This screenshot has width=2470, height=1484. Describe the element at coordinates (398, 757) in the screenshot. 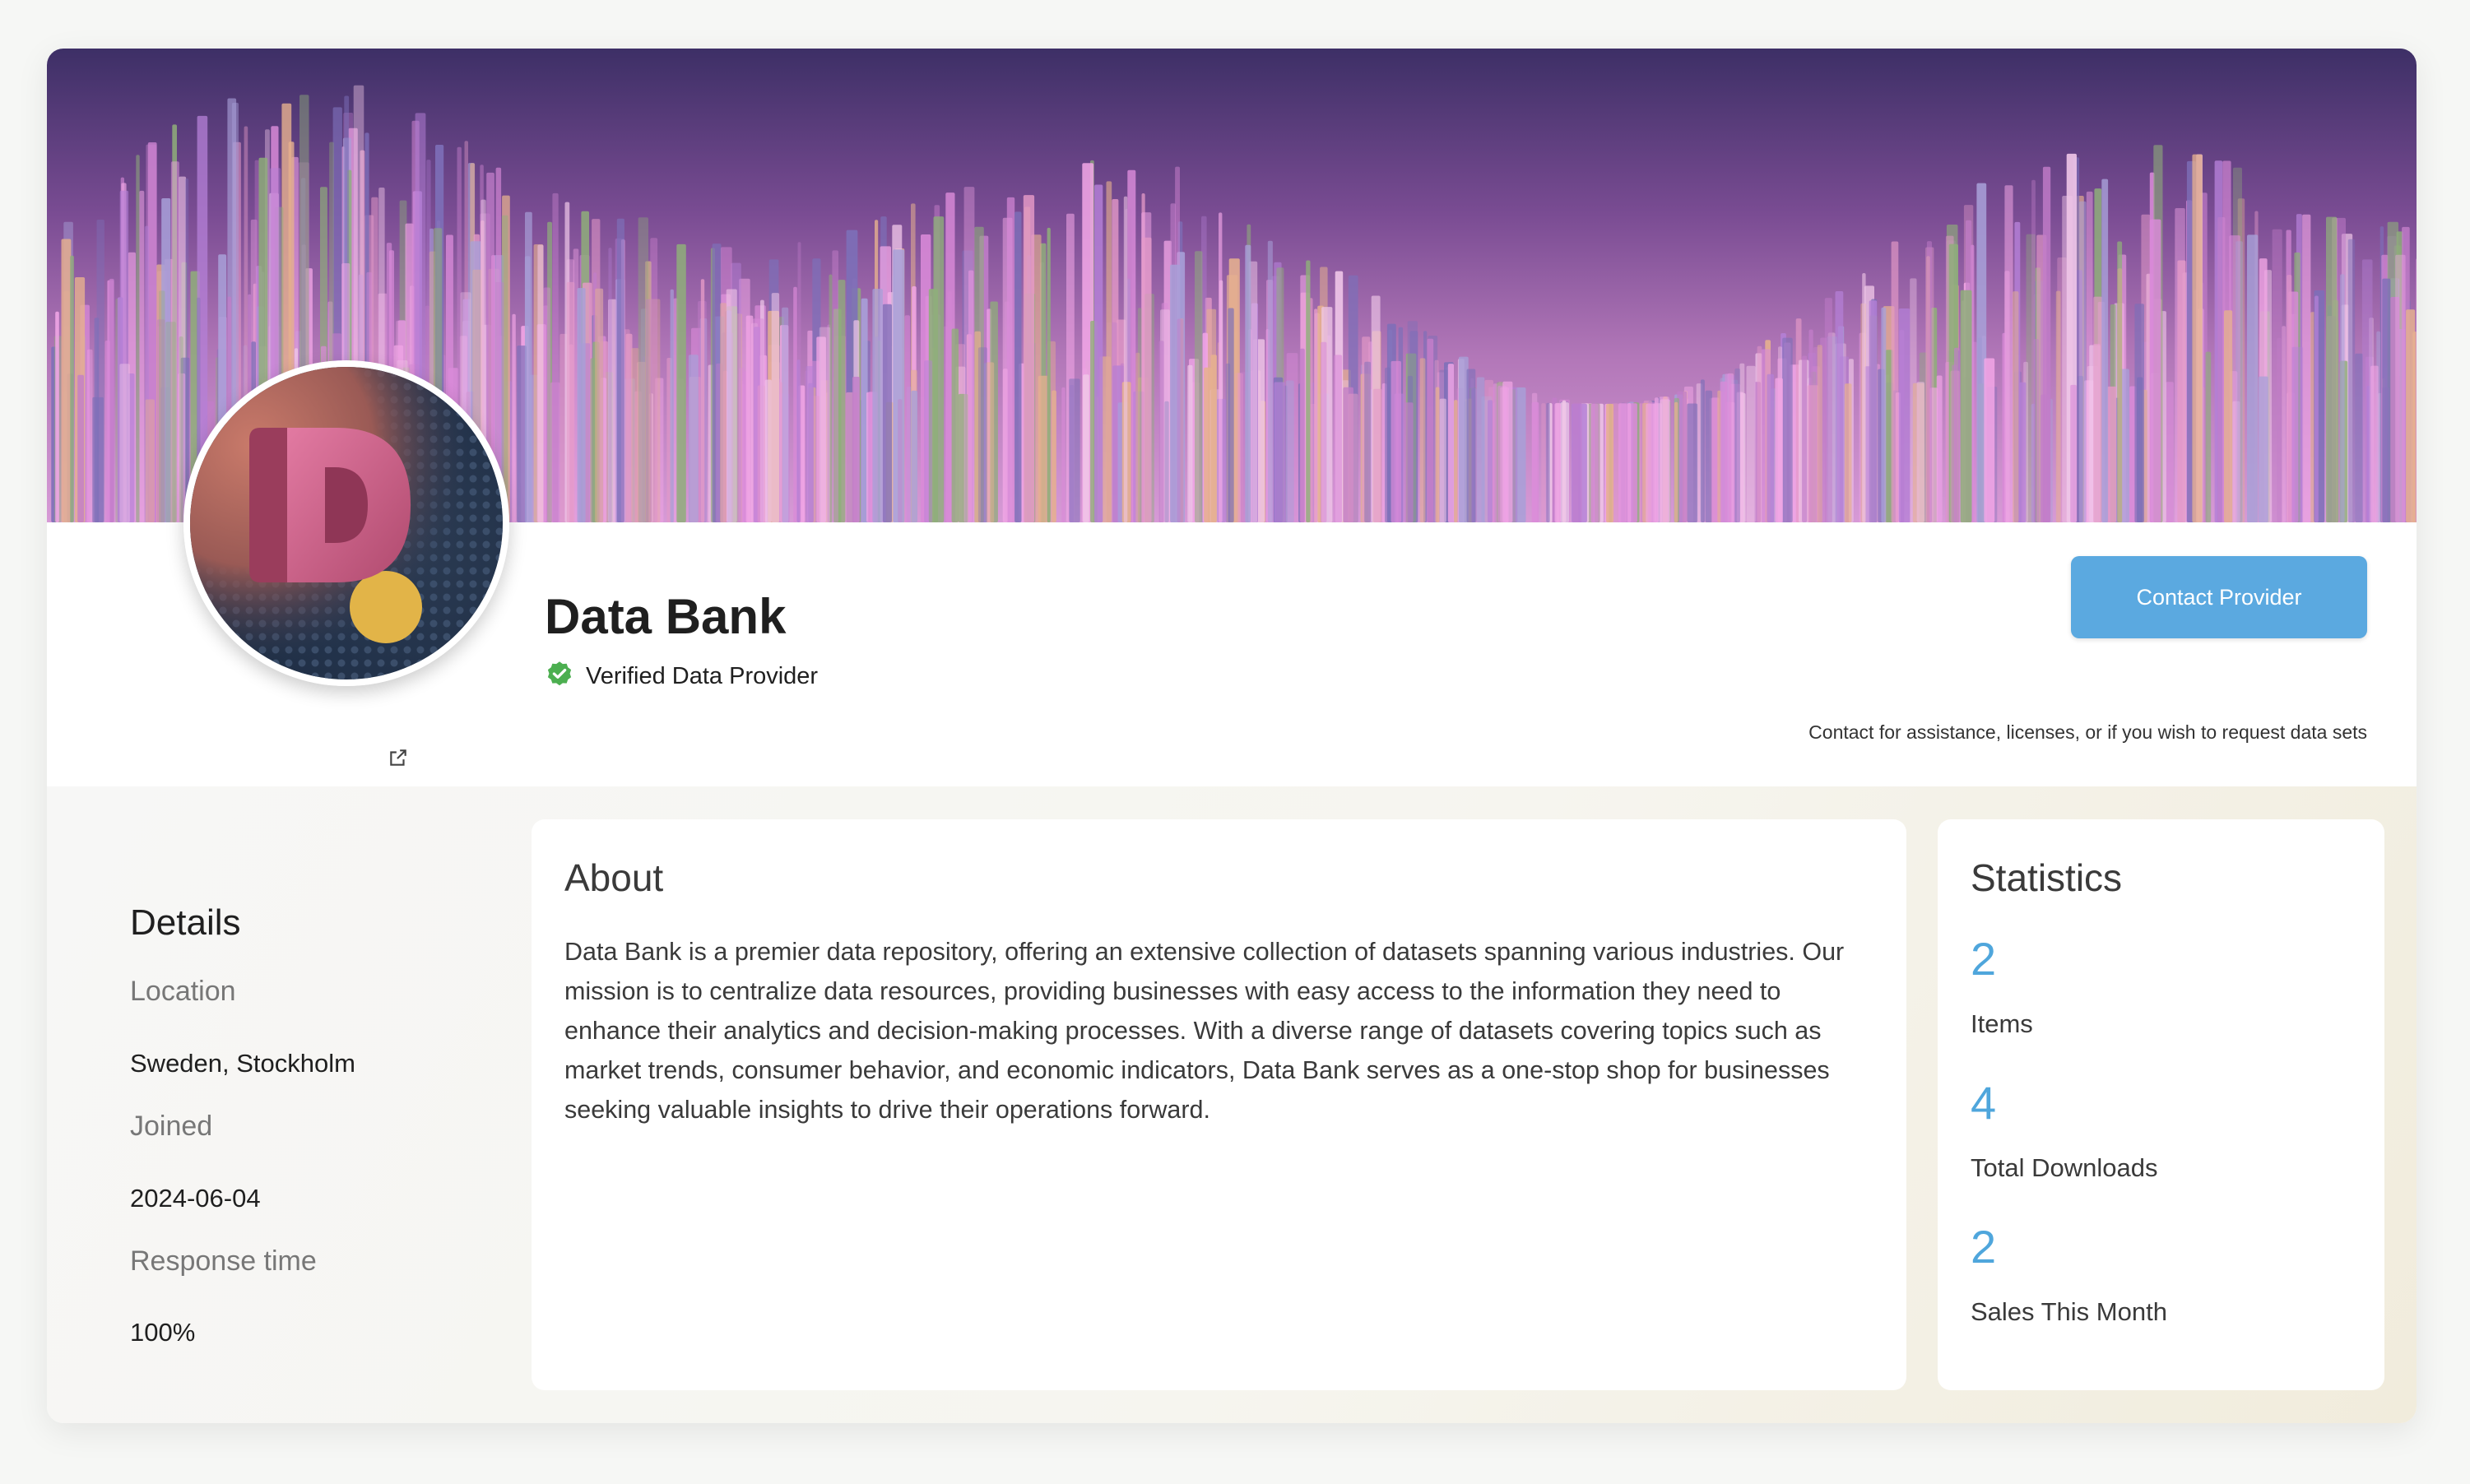

I see `external-link-icon` at that location.